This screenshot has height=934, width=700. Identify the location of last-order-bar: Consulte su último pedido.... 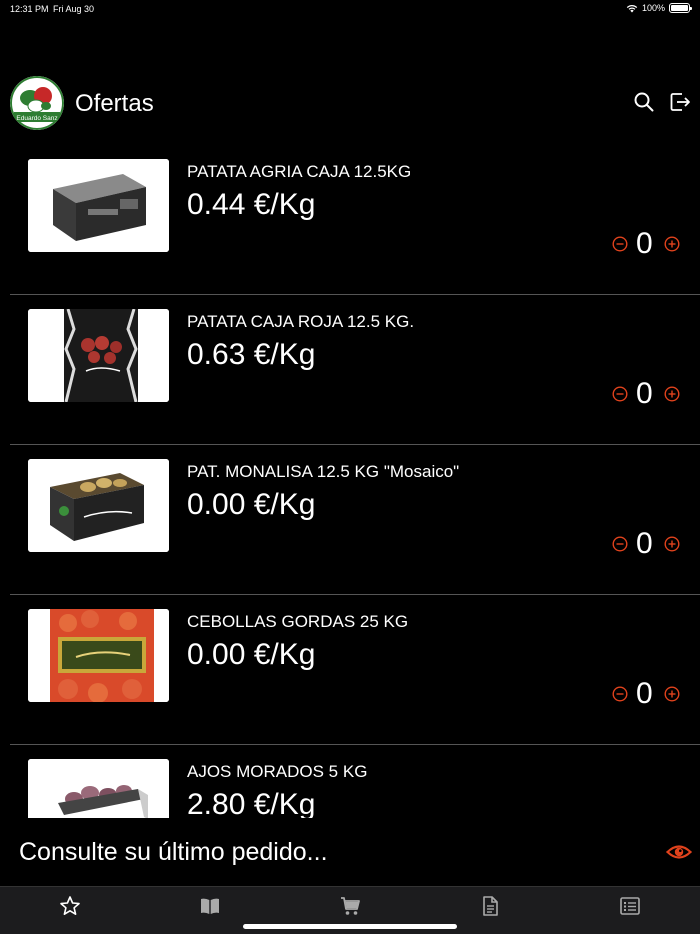
(350, 852).